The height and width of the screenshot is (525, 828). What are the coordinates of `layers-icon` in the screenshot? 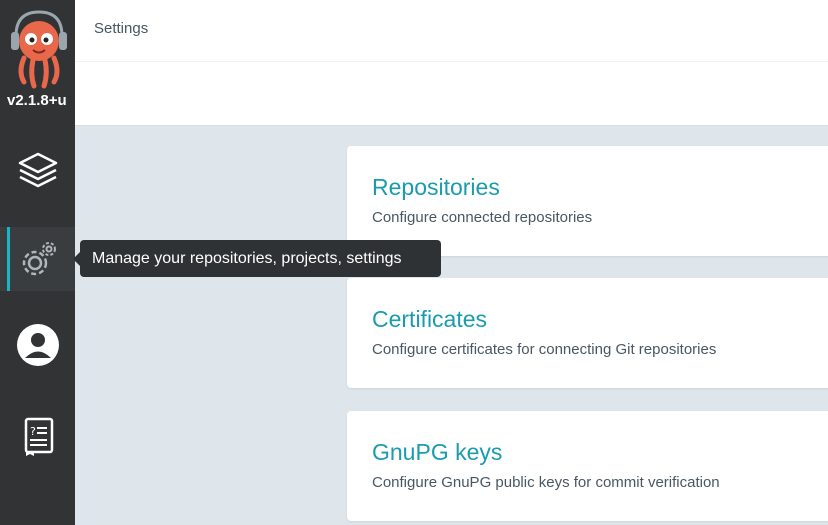 It's located at (38, 170).